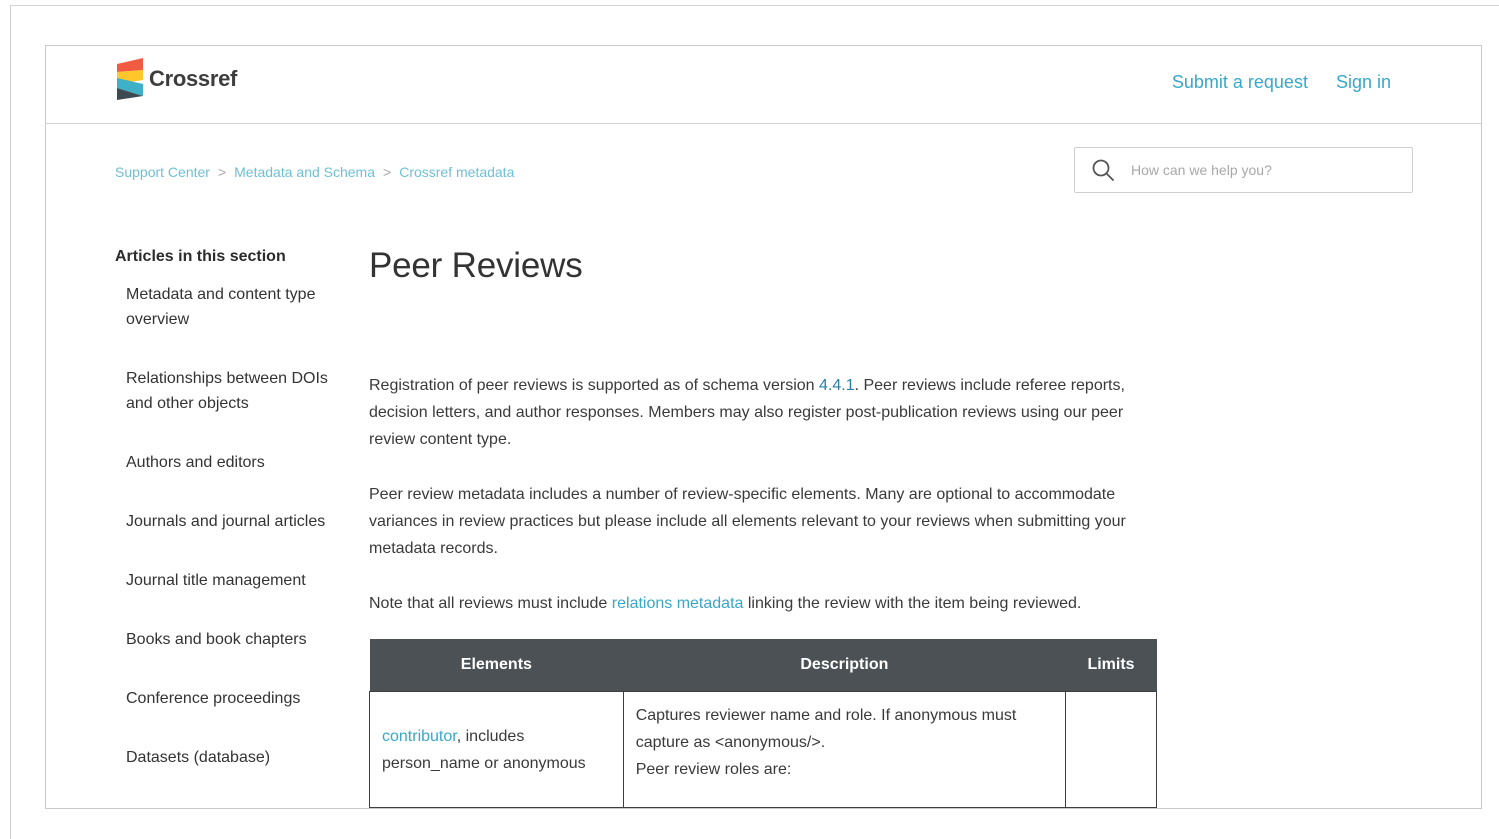  I want to click on submit-request-link: Submit a request, so click(1240, 82).